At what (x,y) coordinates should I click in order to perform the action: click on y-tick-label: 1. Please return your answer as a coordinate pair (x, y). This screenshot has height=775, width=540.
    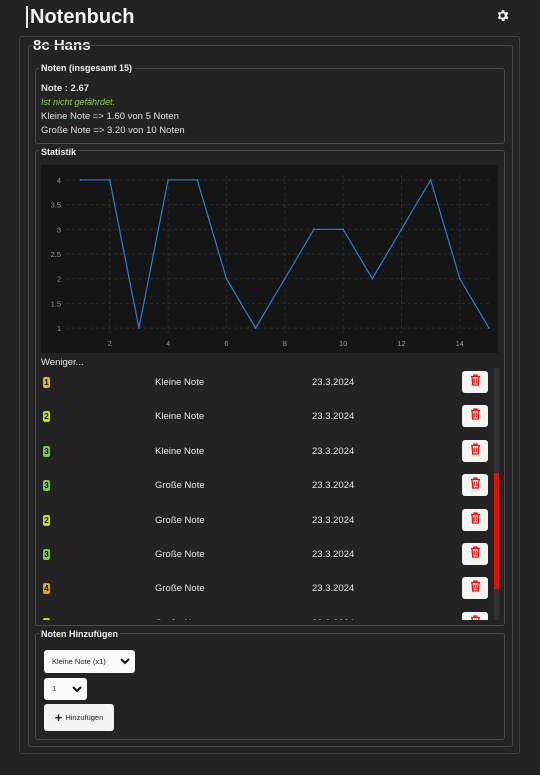
    Looking at the image, I should click on (59, 328).